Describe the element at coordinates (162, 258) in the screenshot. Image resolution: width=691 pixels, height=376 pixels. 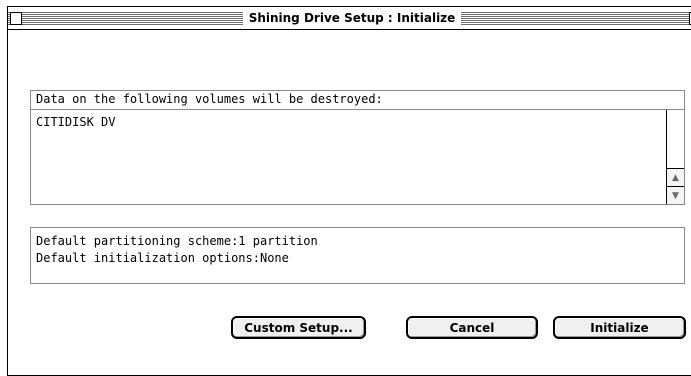
I see `init-options-text: Default initialization options:None` at that location.